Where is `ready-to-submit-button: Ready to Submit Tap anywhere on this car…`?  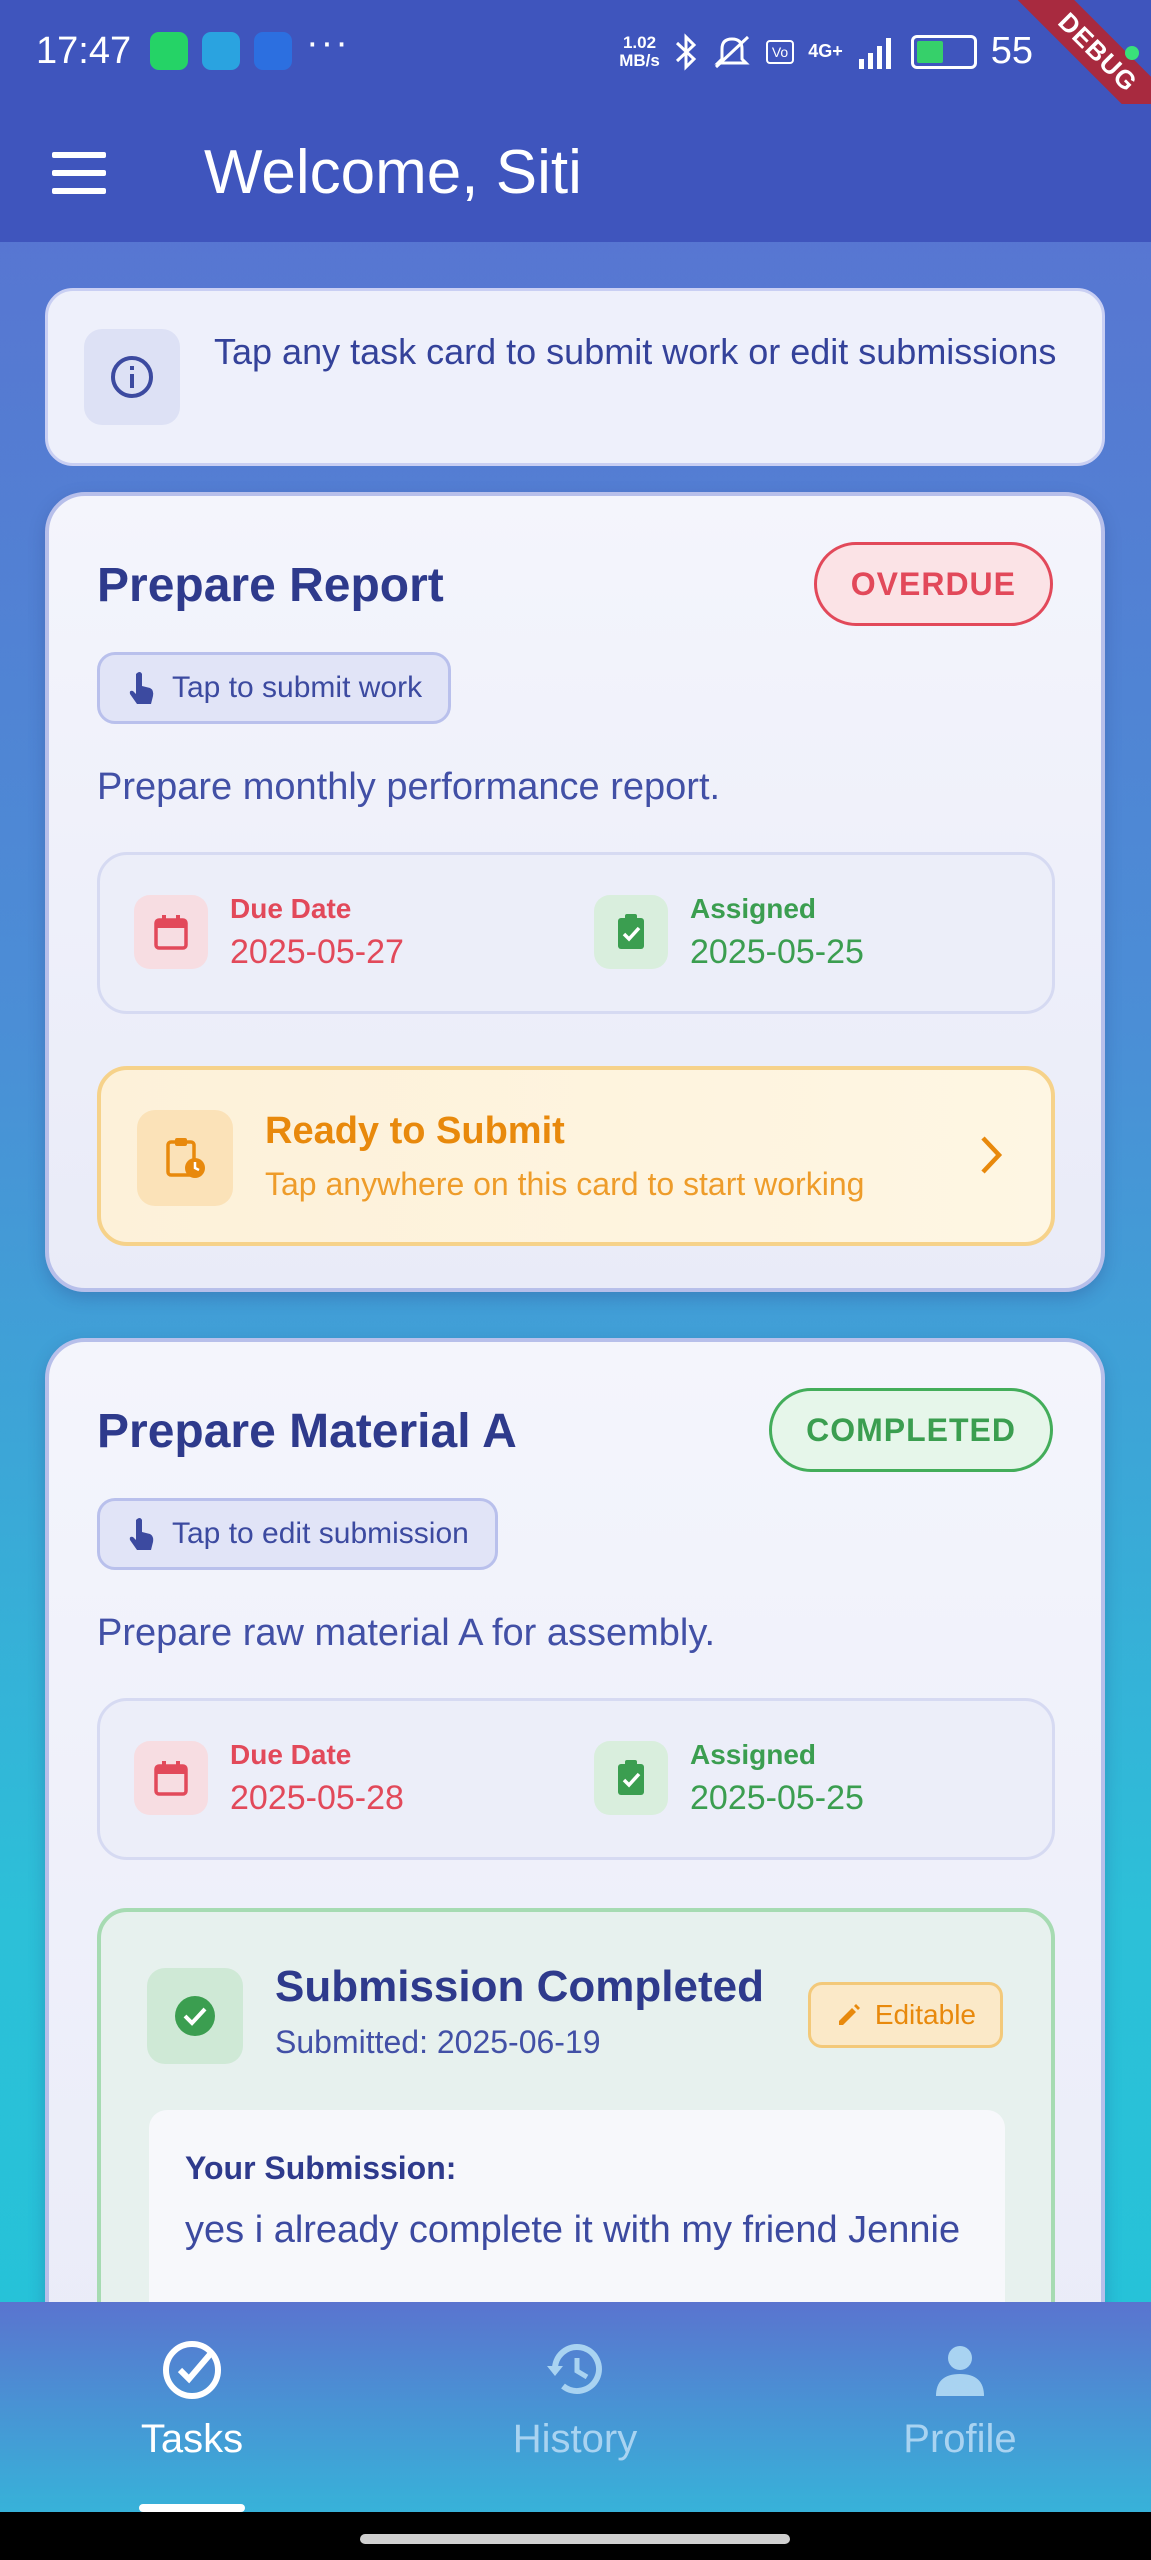
ready-to-submit-button: Ready to Submit Tap anywhere on this car… is located at coordinates (576, 1156).